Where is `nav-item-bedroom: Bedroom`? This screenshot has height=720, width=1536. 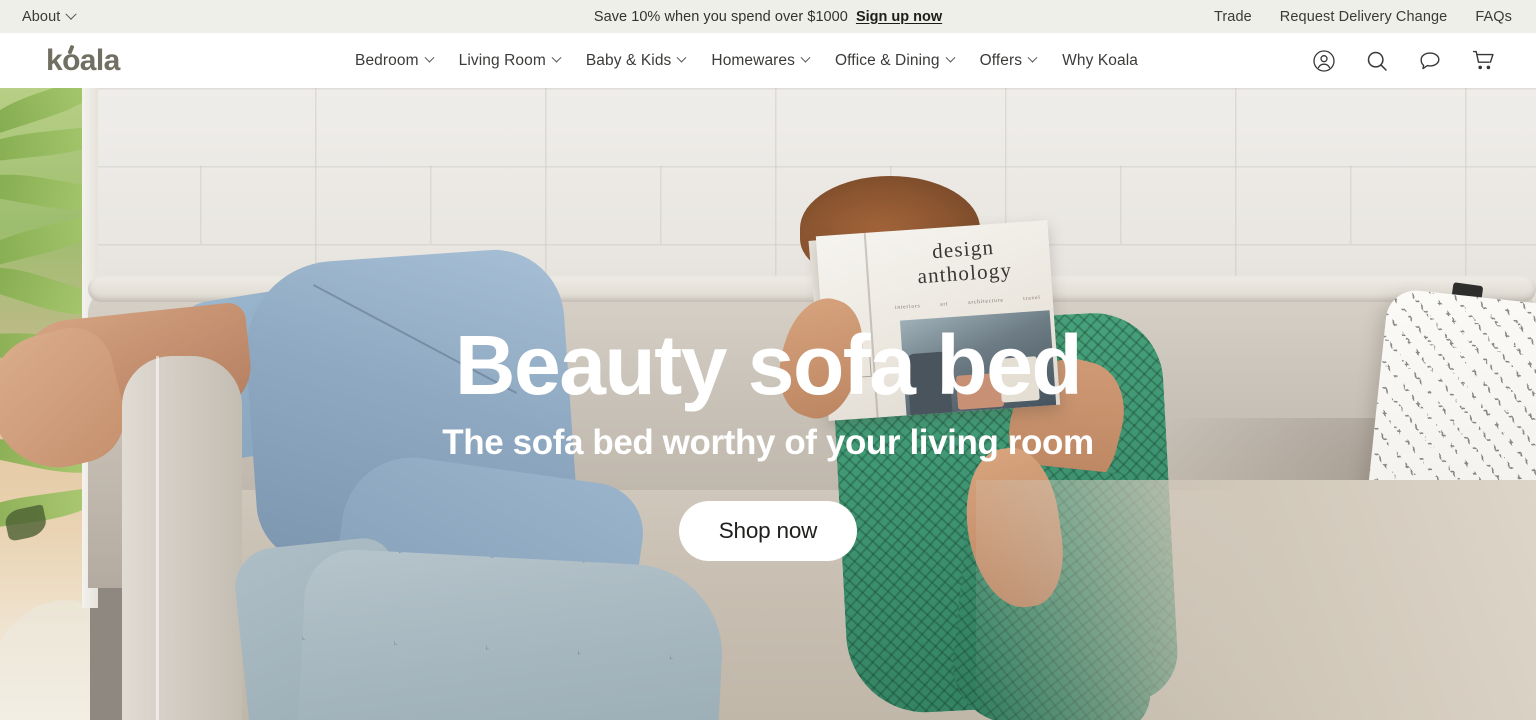 nav-item-bedroom: Bedroom is located at coordinates (395, 60).